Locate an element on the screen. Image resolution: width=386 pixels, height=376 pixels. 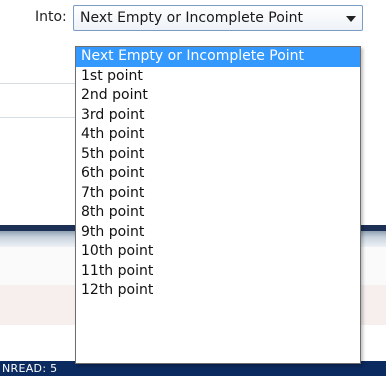
dropdown-option: 10th point is located at coordinates (218, 252).